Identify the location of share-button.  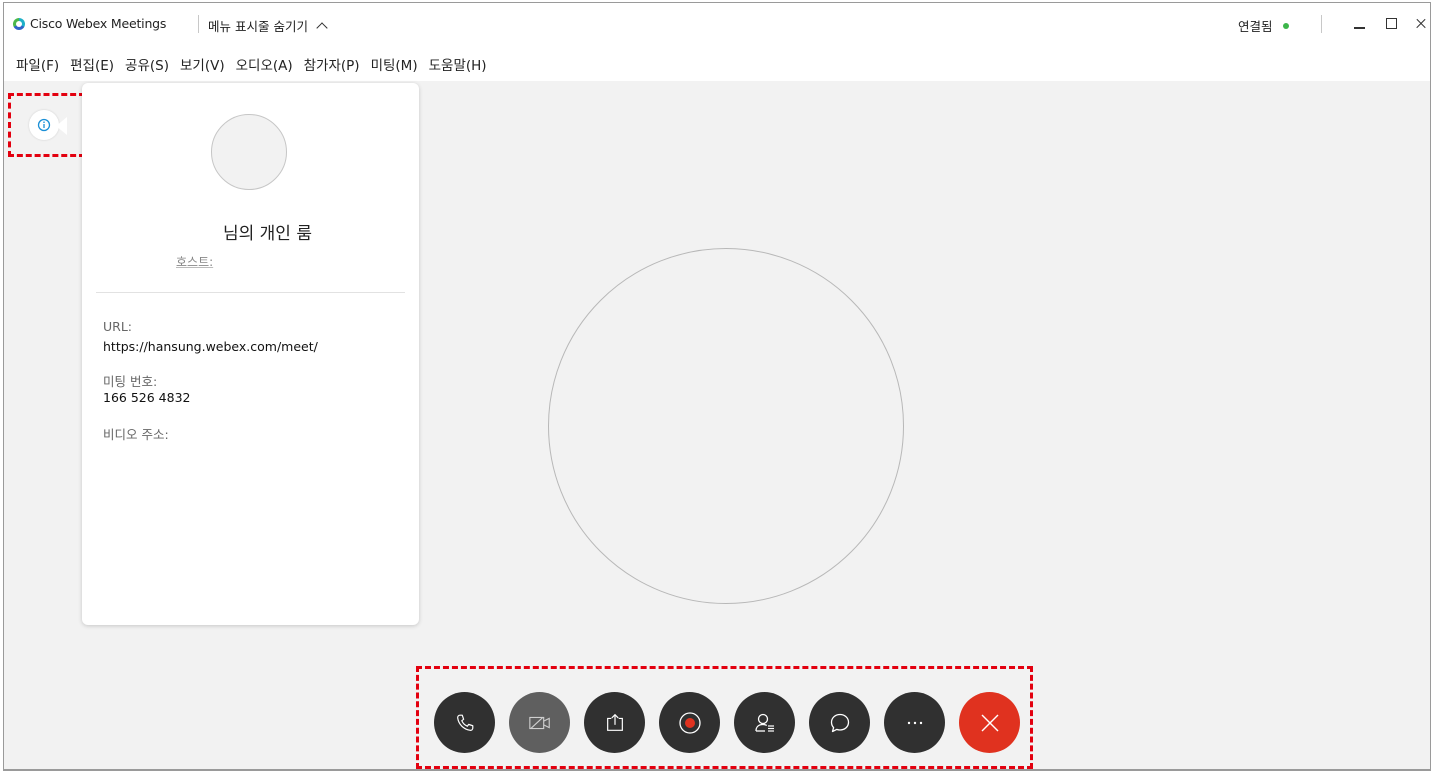
(614, 722).